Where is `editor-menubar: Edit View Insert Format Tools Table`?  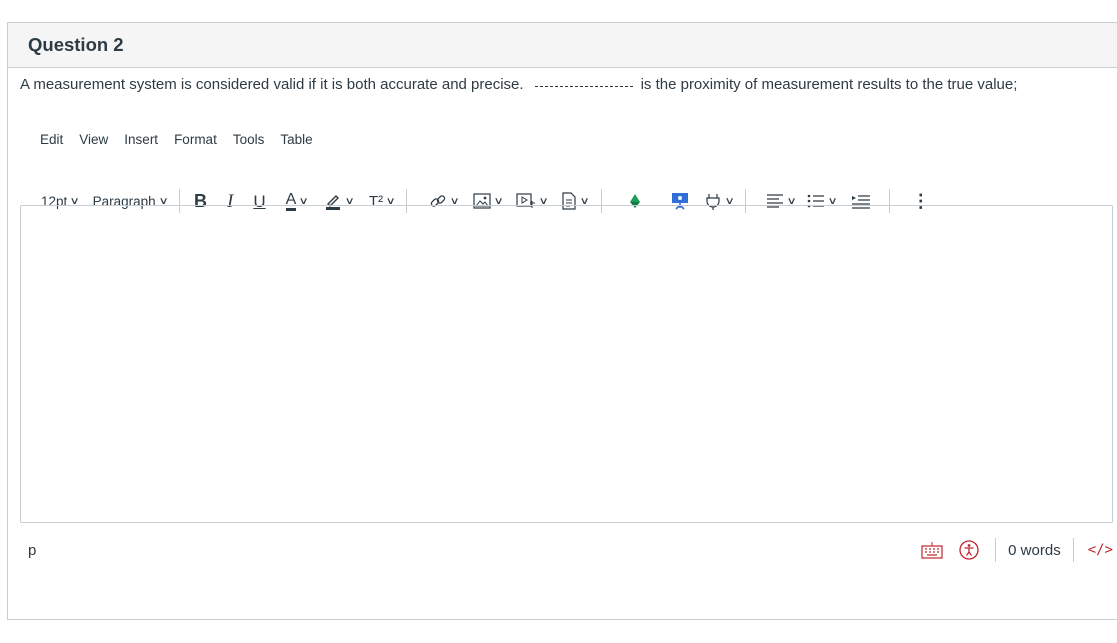 editor-menubar: Edit View Insert Format Tools Table is located at coordinates (176, 139).